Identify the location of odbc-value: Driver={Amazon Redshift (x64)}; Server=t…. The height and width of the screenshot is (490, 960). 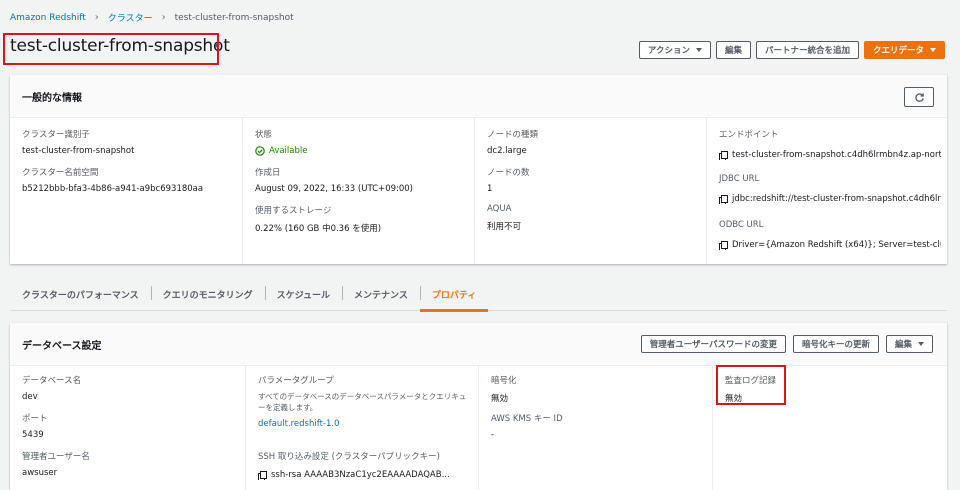
(836, 245).